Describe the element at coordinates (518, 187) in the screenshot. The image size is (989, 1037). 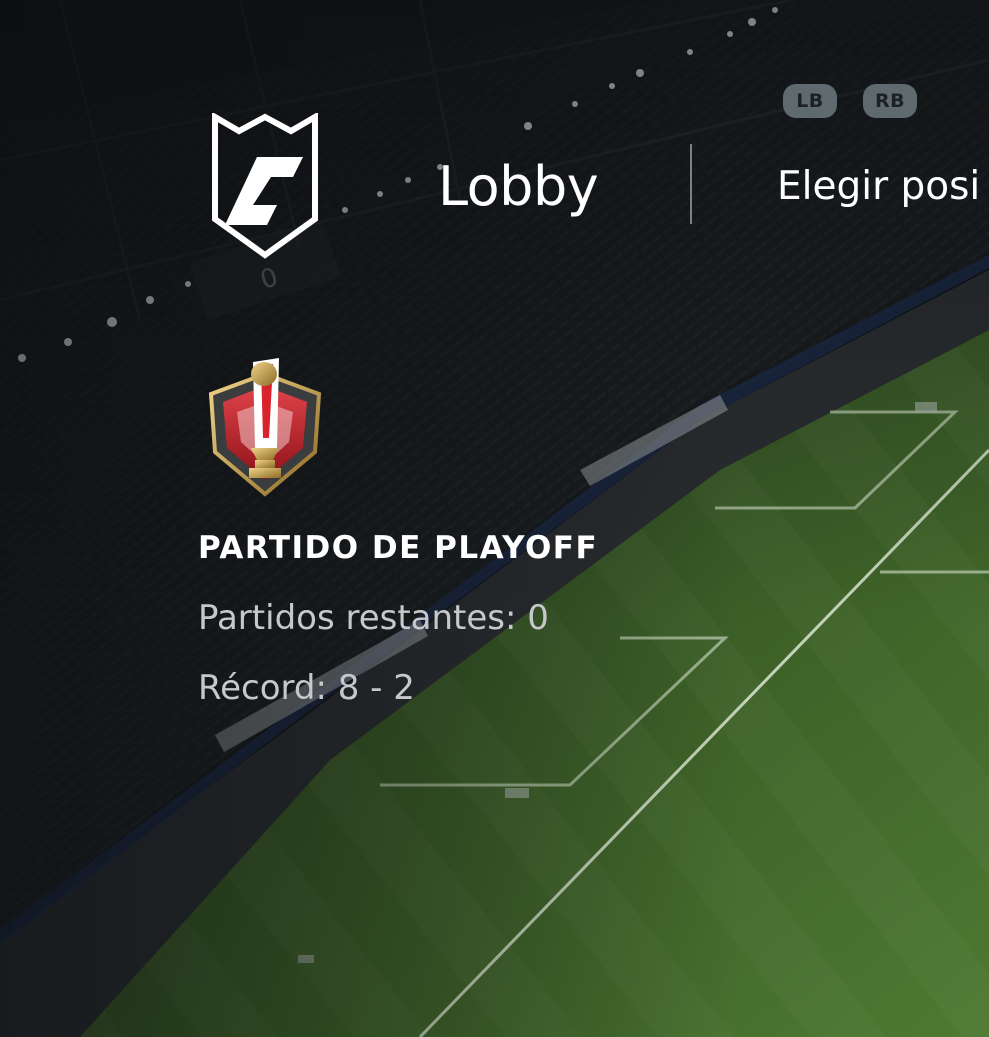
I see `tab-lobby: Lobby` at that location.